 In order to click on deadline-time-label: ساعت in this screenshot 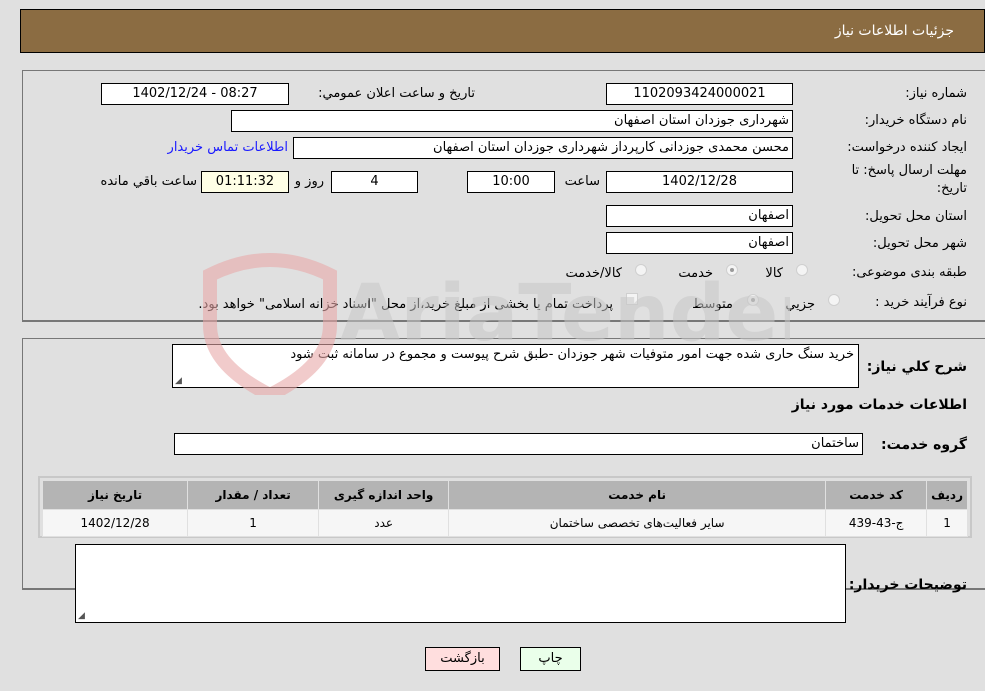, I will do `click(582, 181)`.